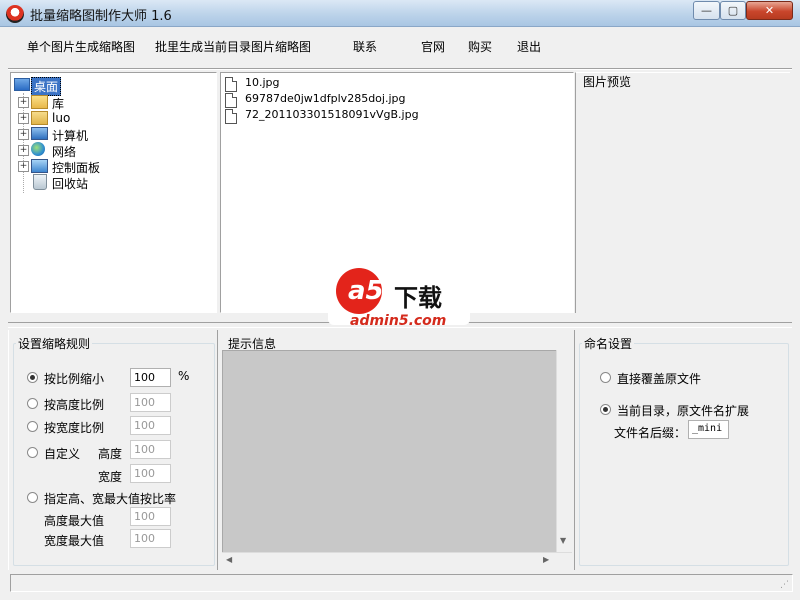 Image resolution: width=800 pixels, height=600 pixels. What do you see at coordinates (325, 98) in the screenshot?
I see `file-name: 69787de0jw1dfplv285doj.jpg` at bounding box center [325, 98].